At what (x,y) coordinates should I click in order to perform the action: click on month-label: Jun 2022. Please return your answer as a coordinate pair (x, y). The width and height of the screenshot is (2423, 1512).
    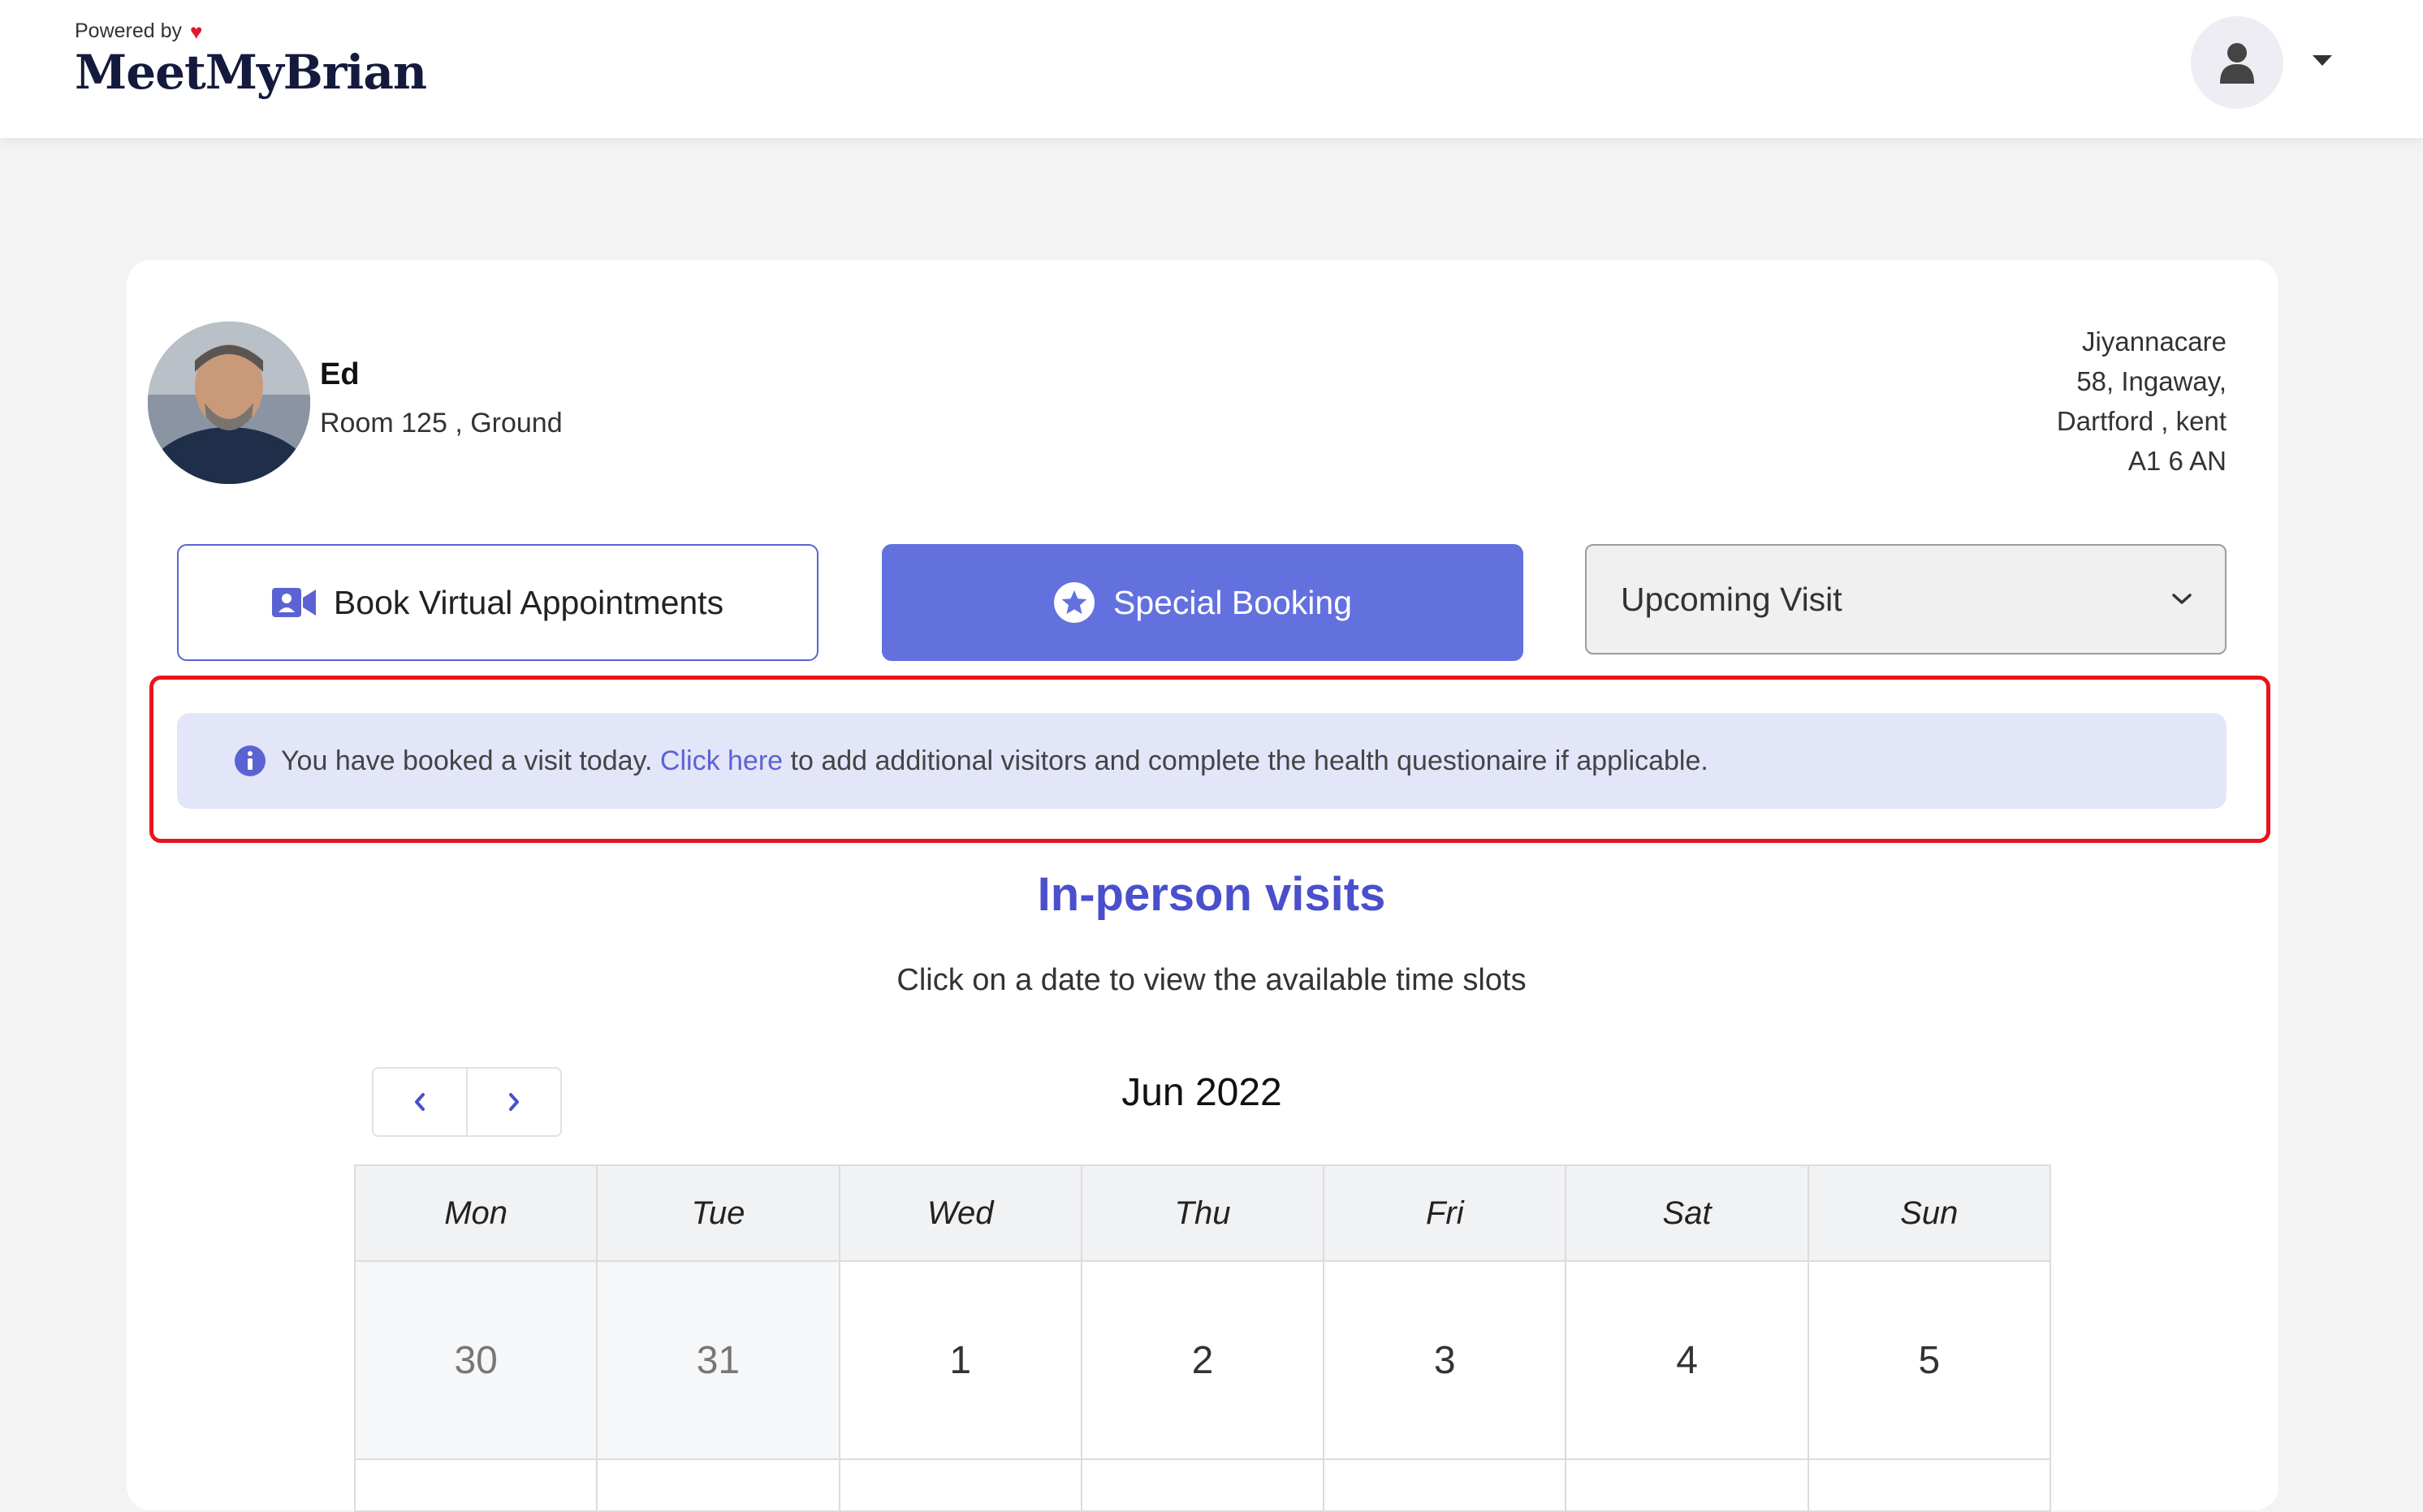
    Looking at the image, I should click on (1201, 1092).